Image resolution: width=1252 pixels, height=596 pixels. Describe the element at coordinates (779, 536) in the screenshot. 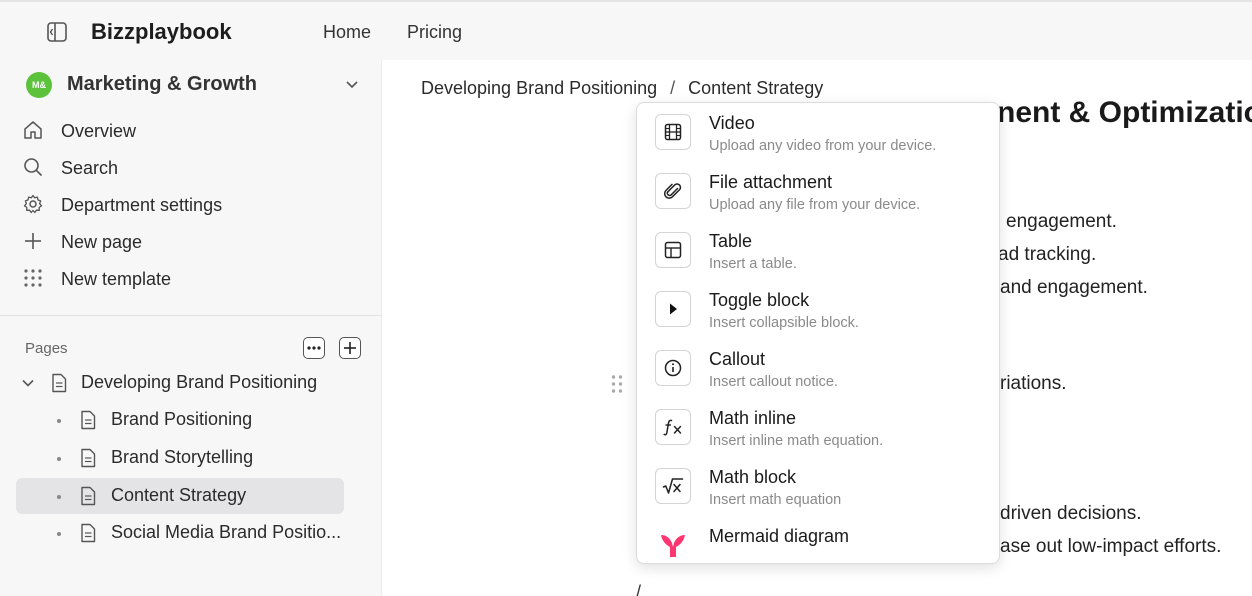

I see `menu-item-title: Mermaid diagram` at that location.